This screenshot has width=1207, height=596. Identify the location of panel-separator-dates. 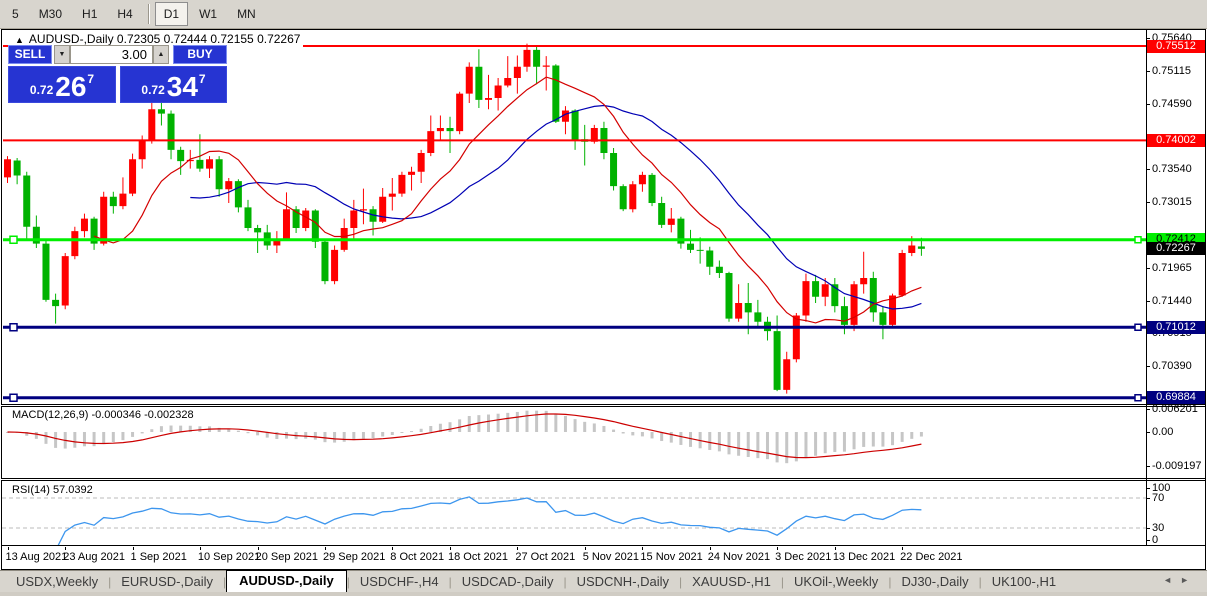
(603, 545).